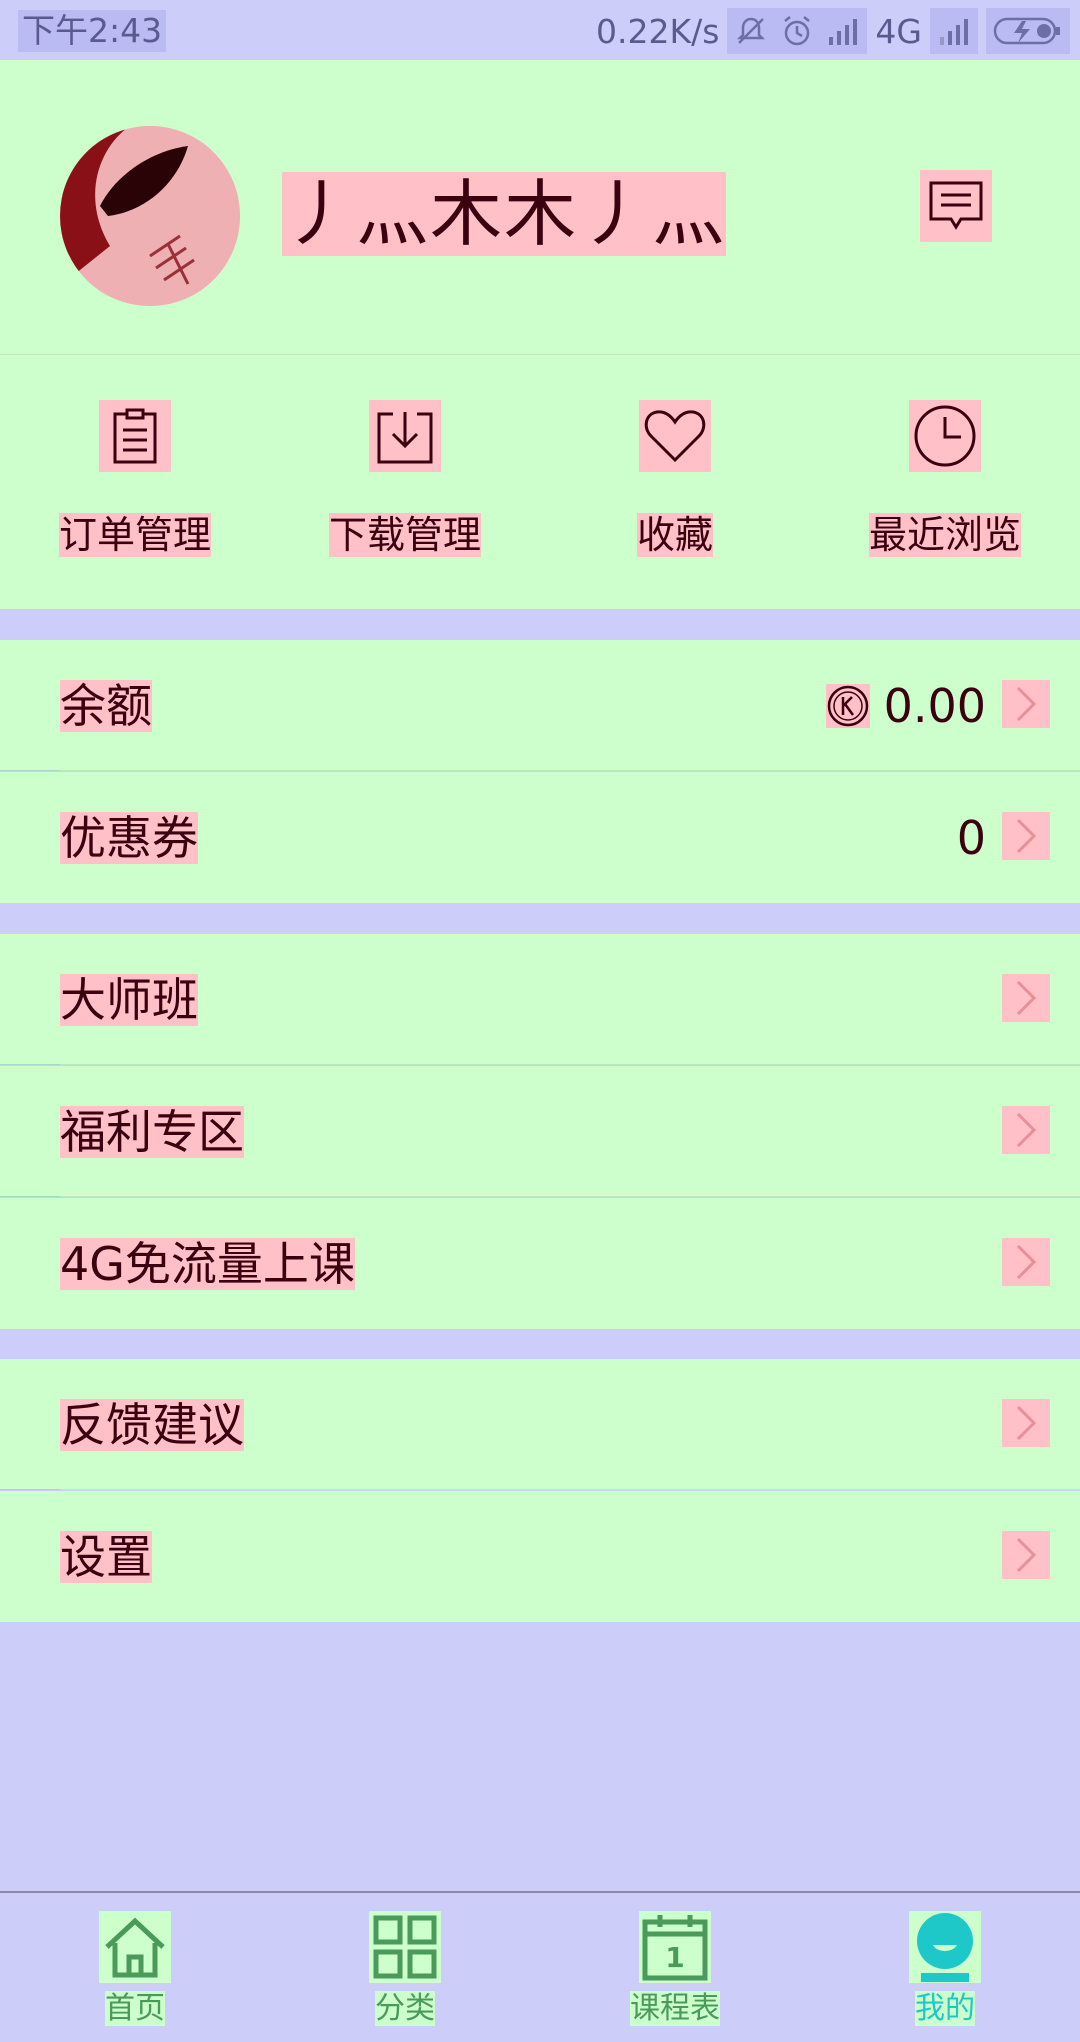 This screenshot has height=2042, width=1080. I want to click on avatar-image, so click(150, 216).